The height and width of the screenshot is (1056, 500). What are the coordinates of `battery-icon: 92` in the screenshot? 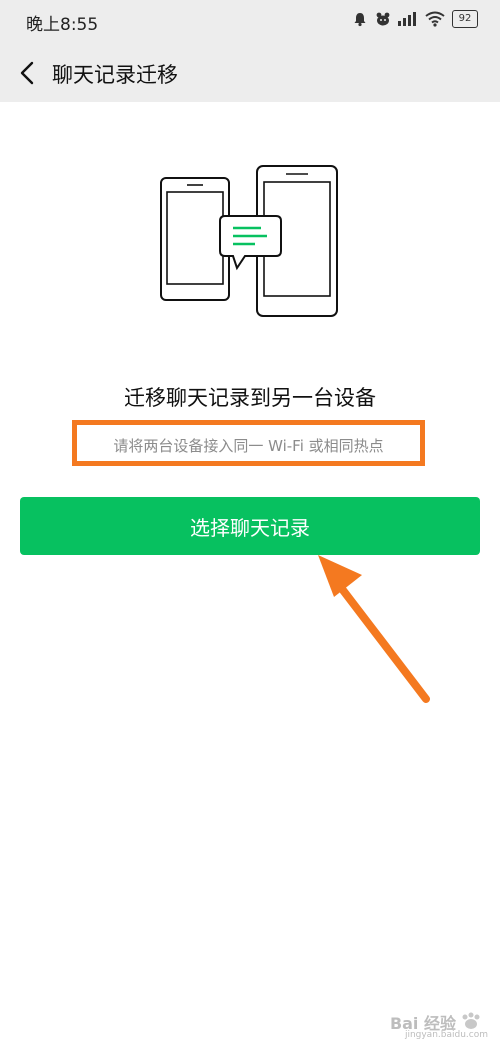 It's located at (465, 19).